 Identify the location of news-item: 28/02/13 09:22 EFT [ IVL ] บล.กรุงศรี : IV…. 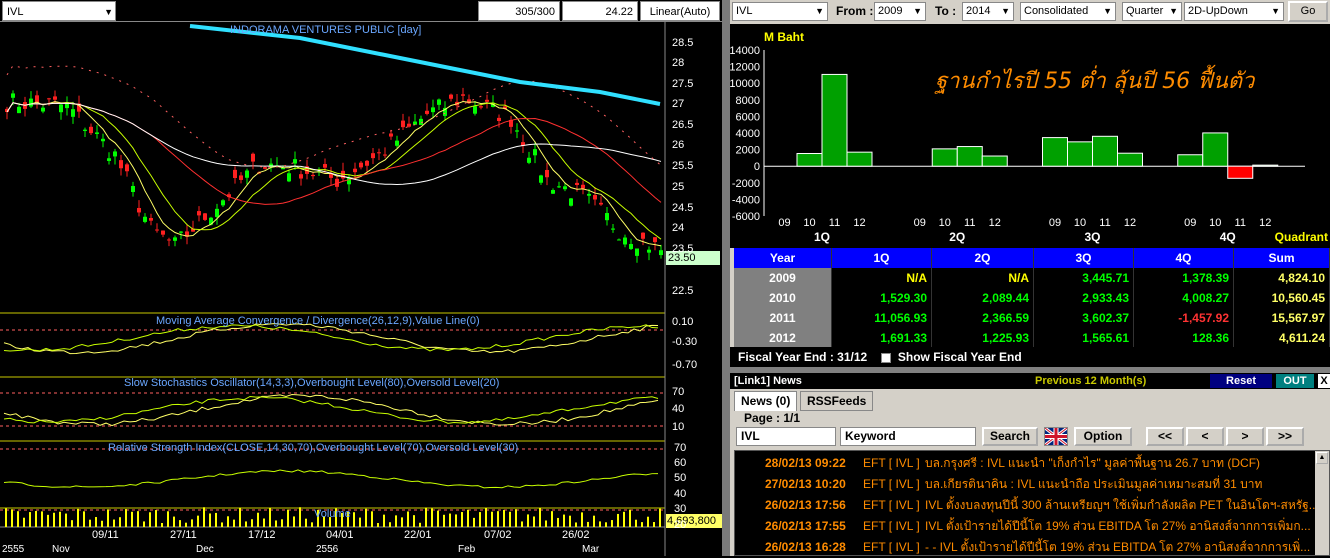
(1025, 463).